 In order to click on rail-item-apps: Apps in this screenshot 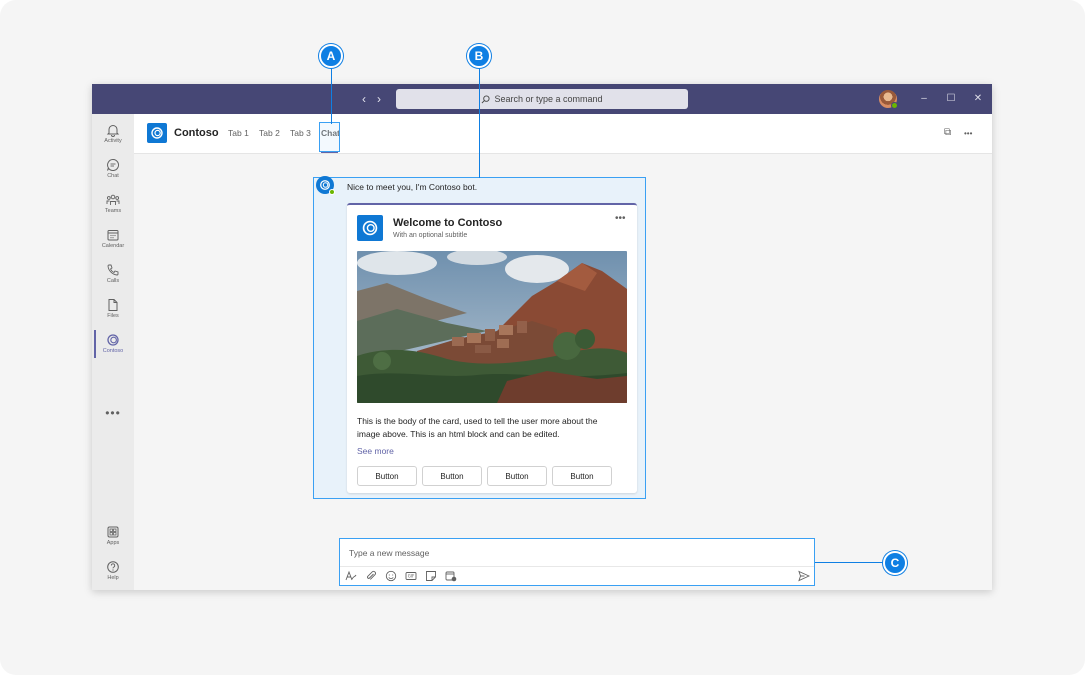, I will do `click(113, 540)`.